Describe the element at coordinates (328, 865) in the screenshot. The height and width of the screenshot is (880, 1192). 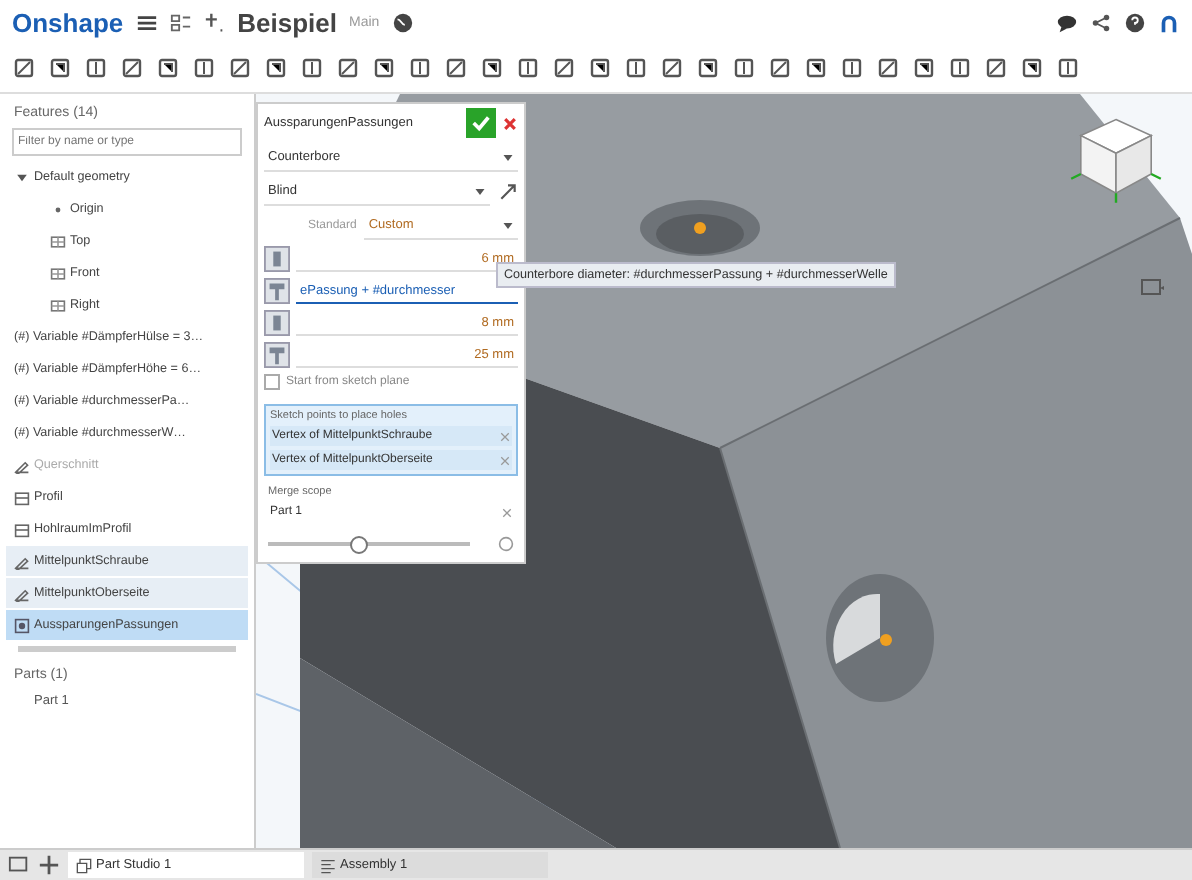
I see `assembly-icon` at that location.